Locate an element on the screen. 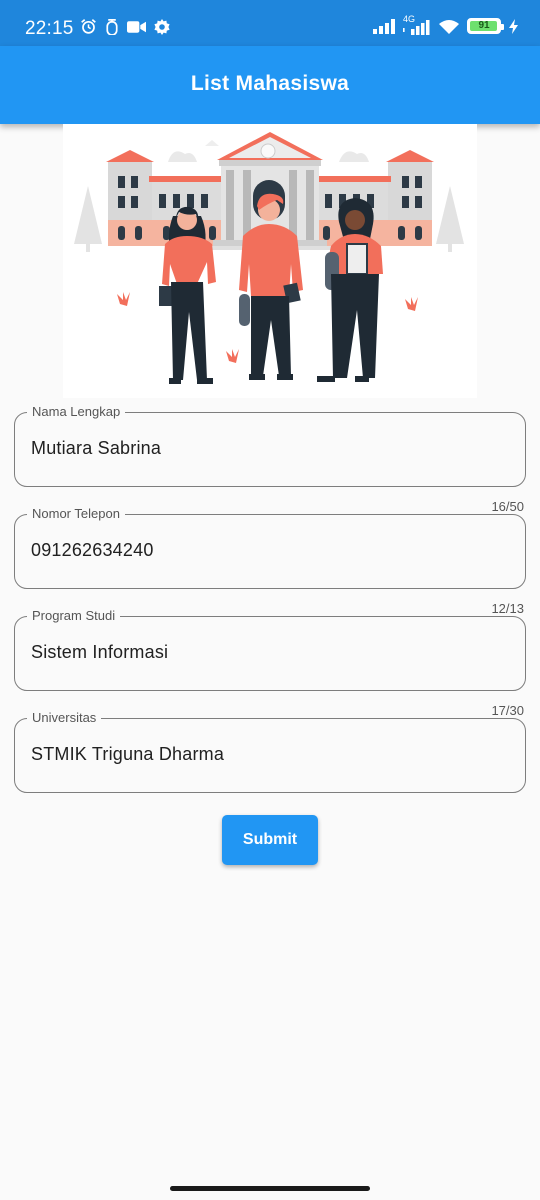 This screenshot has width=540, height=1200. submit-button: Submit is located at coordinates (270, 840).